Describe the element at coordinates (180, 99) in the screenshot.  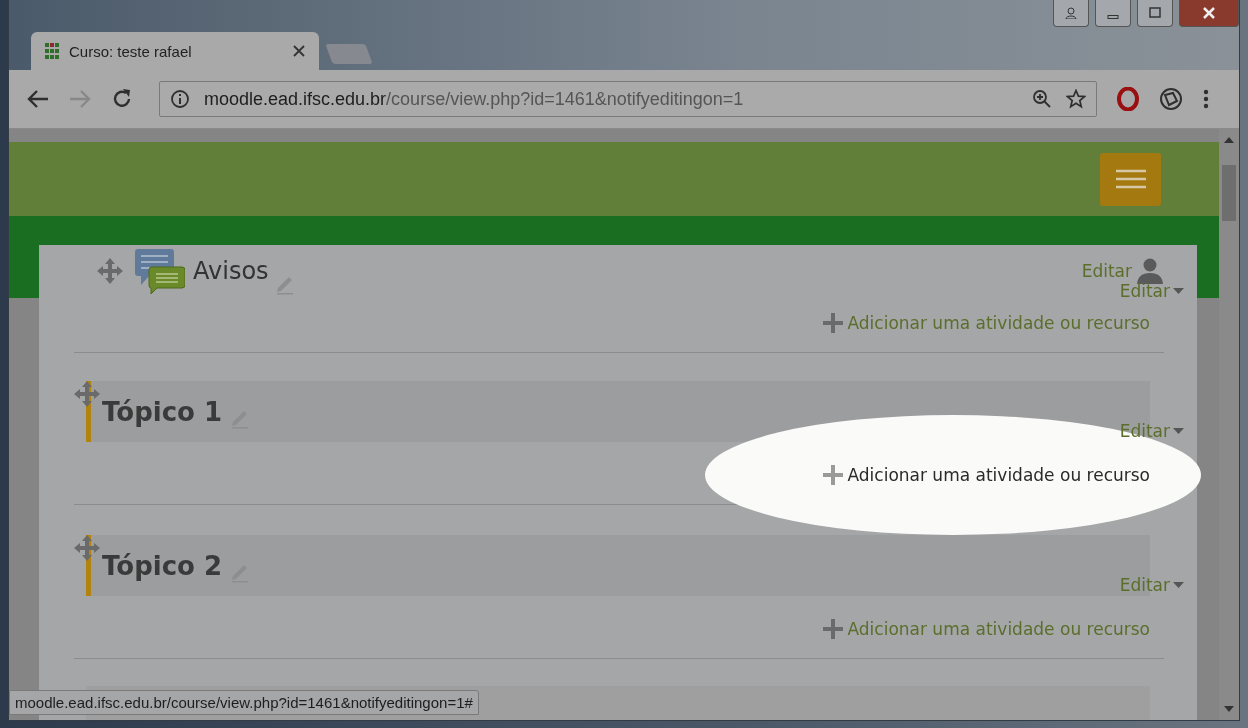
I see `info-icon` at that location.